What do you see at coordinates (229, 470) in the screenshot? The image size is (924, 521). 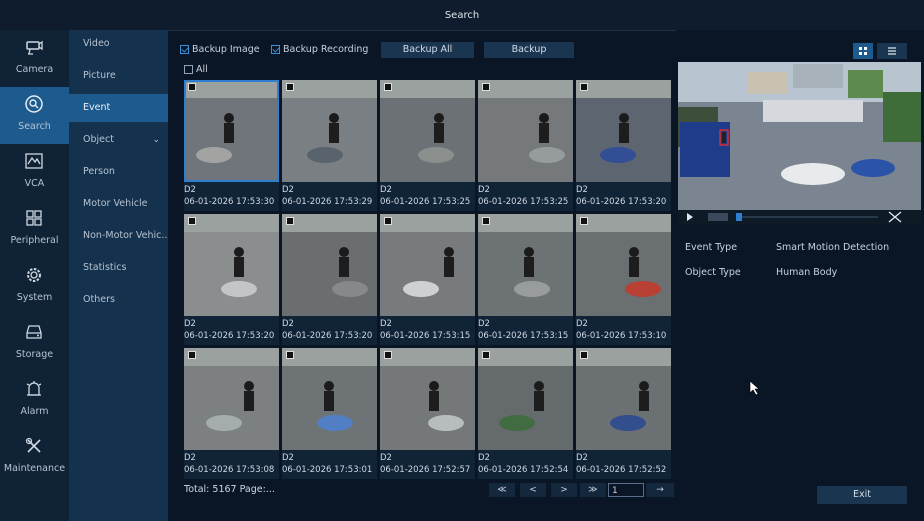 I see `thumbnail-time: 06-01-2026 17:53:08` at bounding box center [229, 470].